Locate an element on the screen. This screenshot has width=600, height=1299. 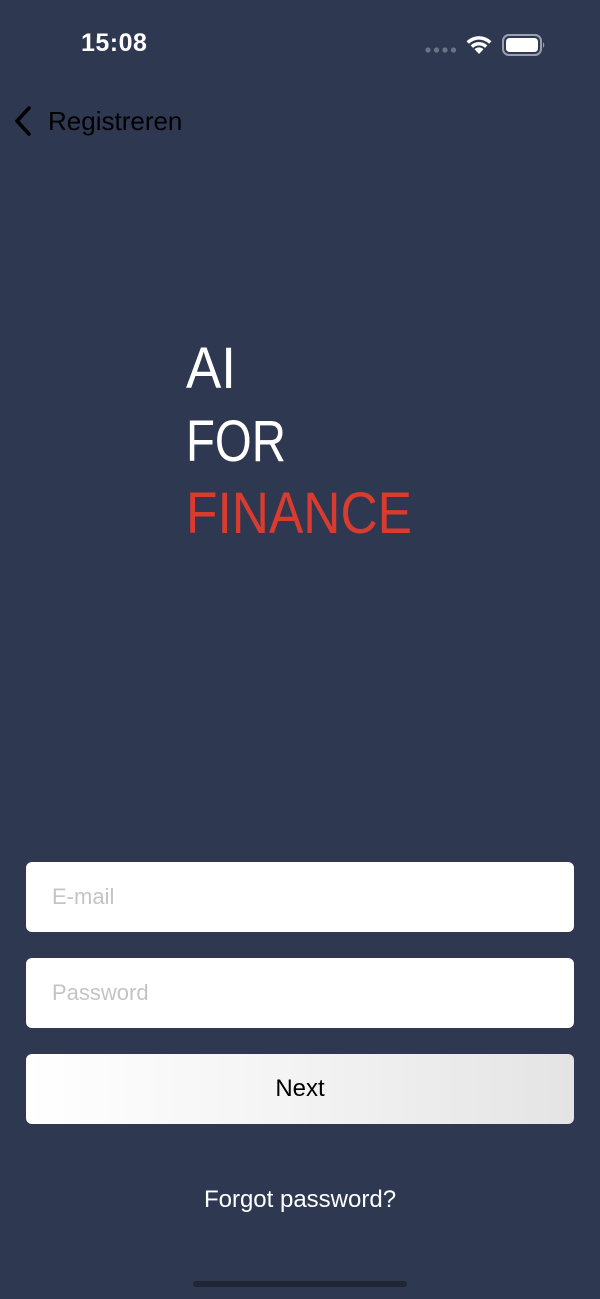
chevron-left-icon is located at coordinates (23, 121).